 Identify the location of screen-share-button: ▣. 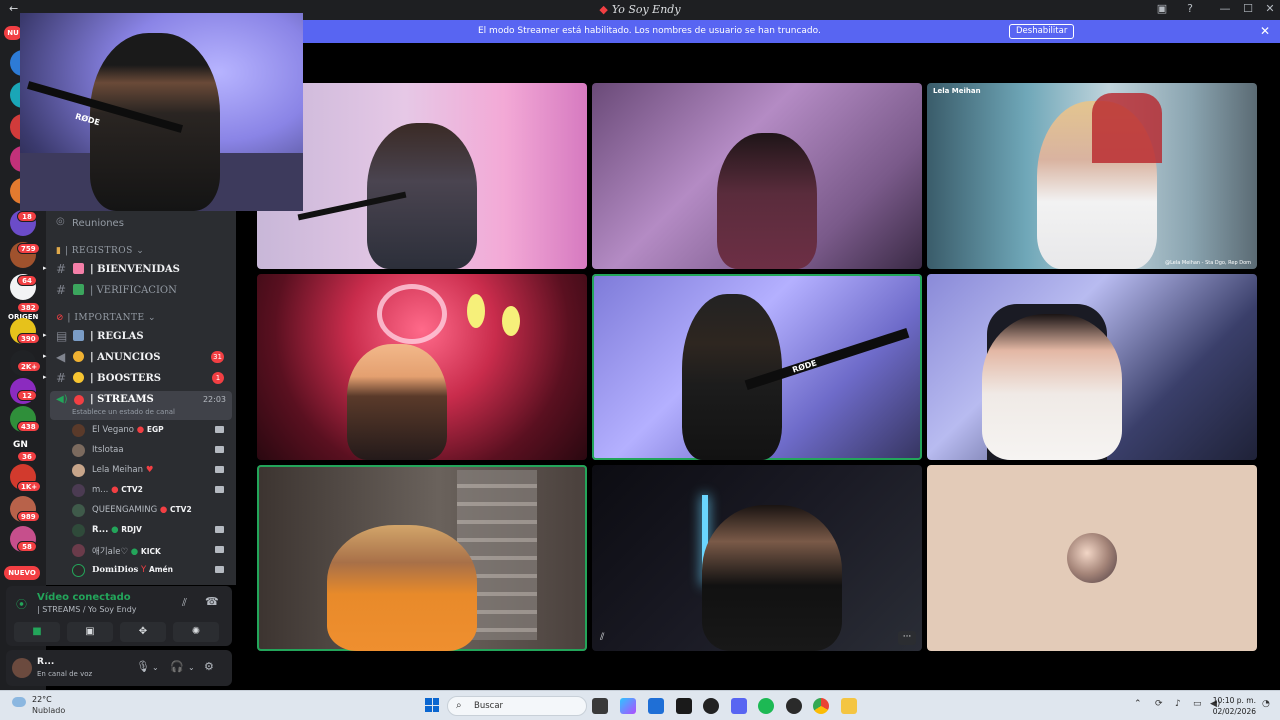
(90, 632).